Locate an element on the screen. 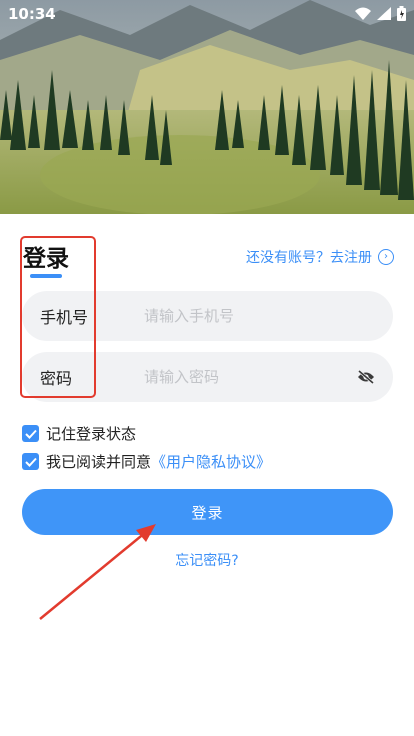 The image size is (414, 736). chevron-right-circle-icon: › is located at coordinates (386, 257).